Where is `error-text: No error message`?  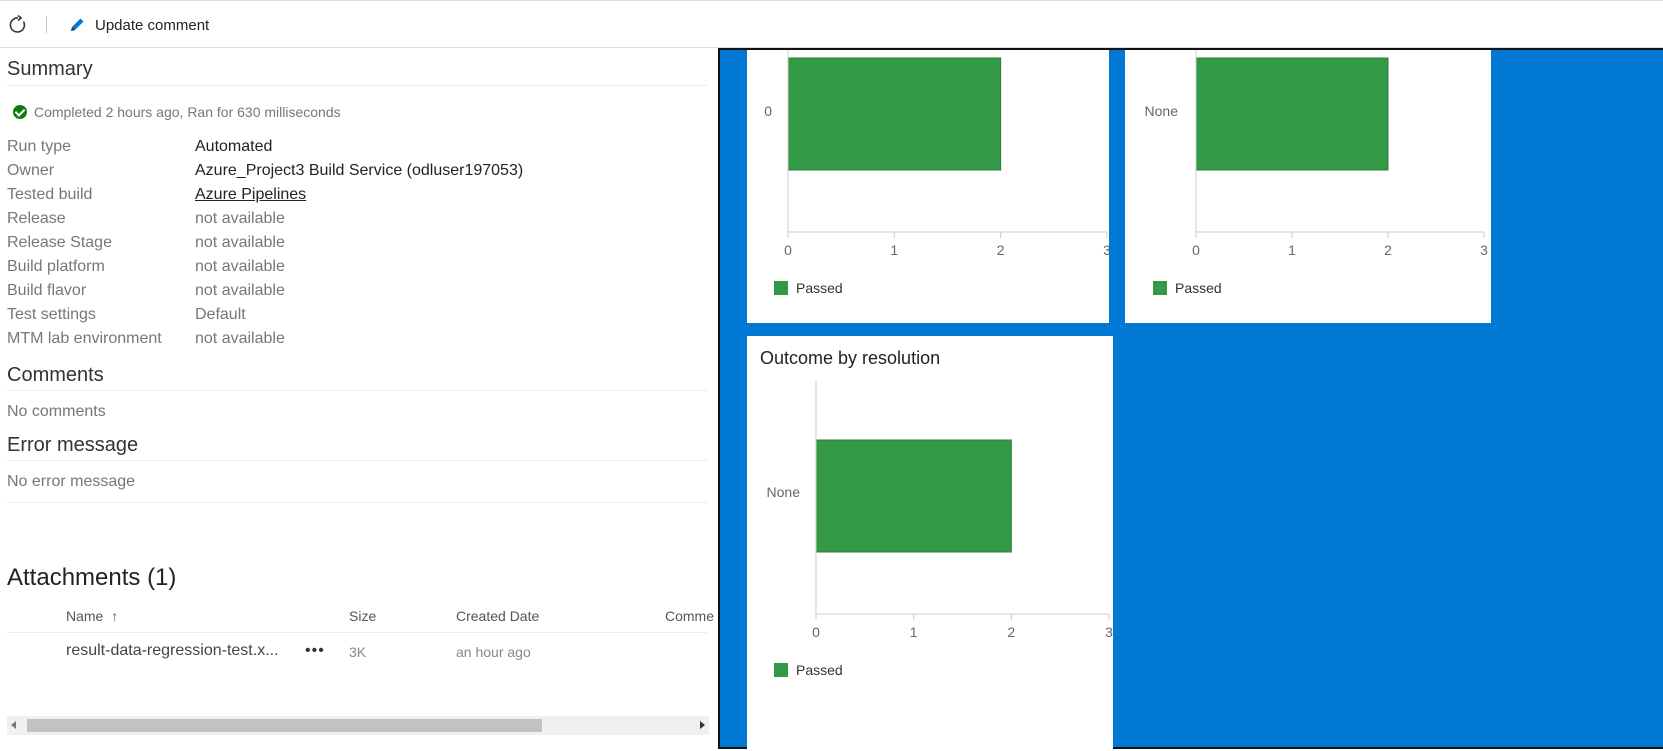
error-text: No error message is located at coordinates (71, 481).